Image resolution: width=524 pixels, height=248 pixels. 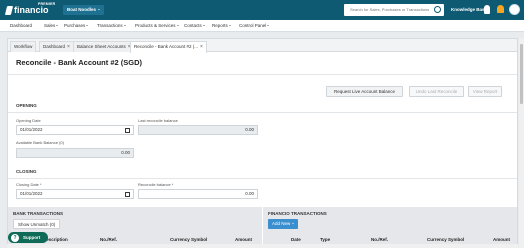 What do you see at coordinates (514, 9) in the screenshot?
I see `user-avatar` at bounding box center [514, 9].